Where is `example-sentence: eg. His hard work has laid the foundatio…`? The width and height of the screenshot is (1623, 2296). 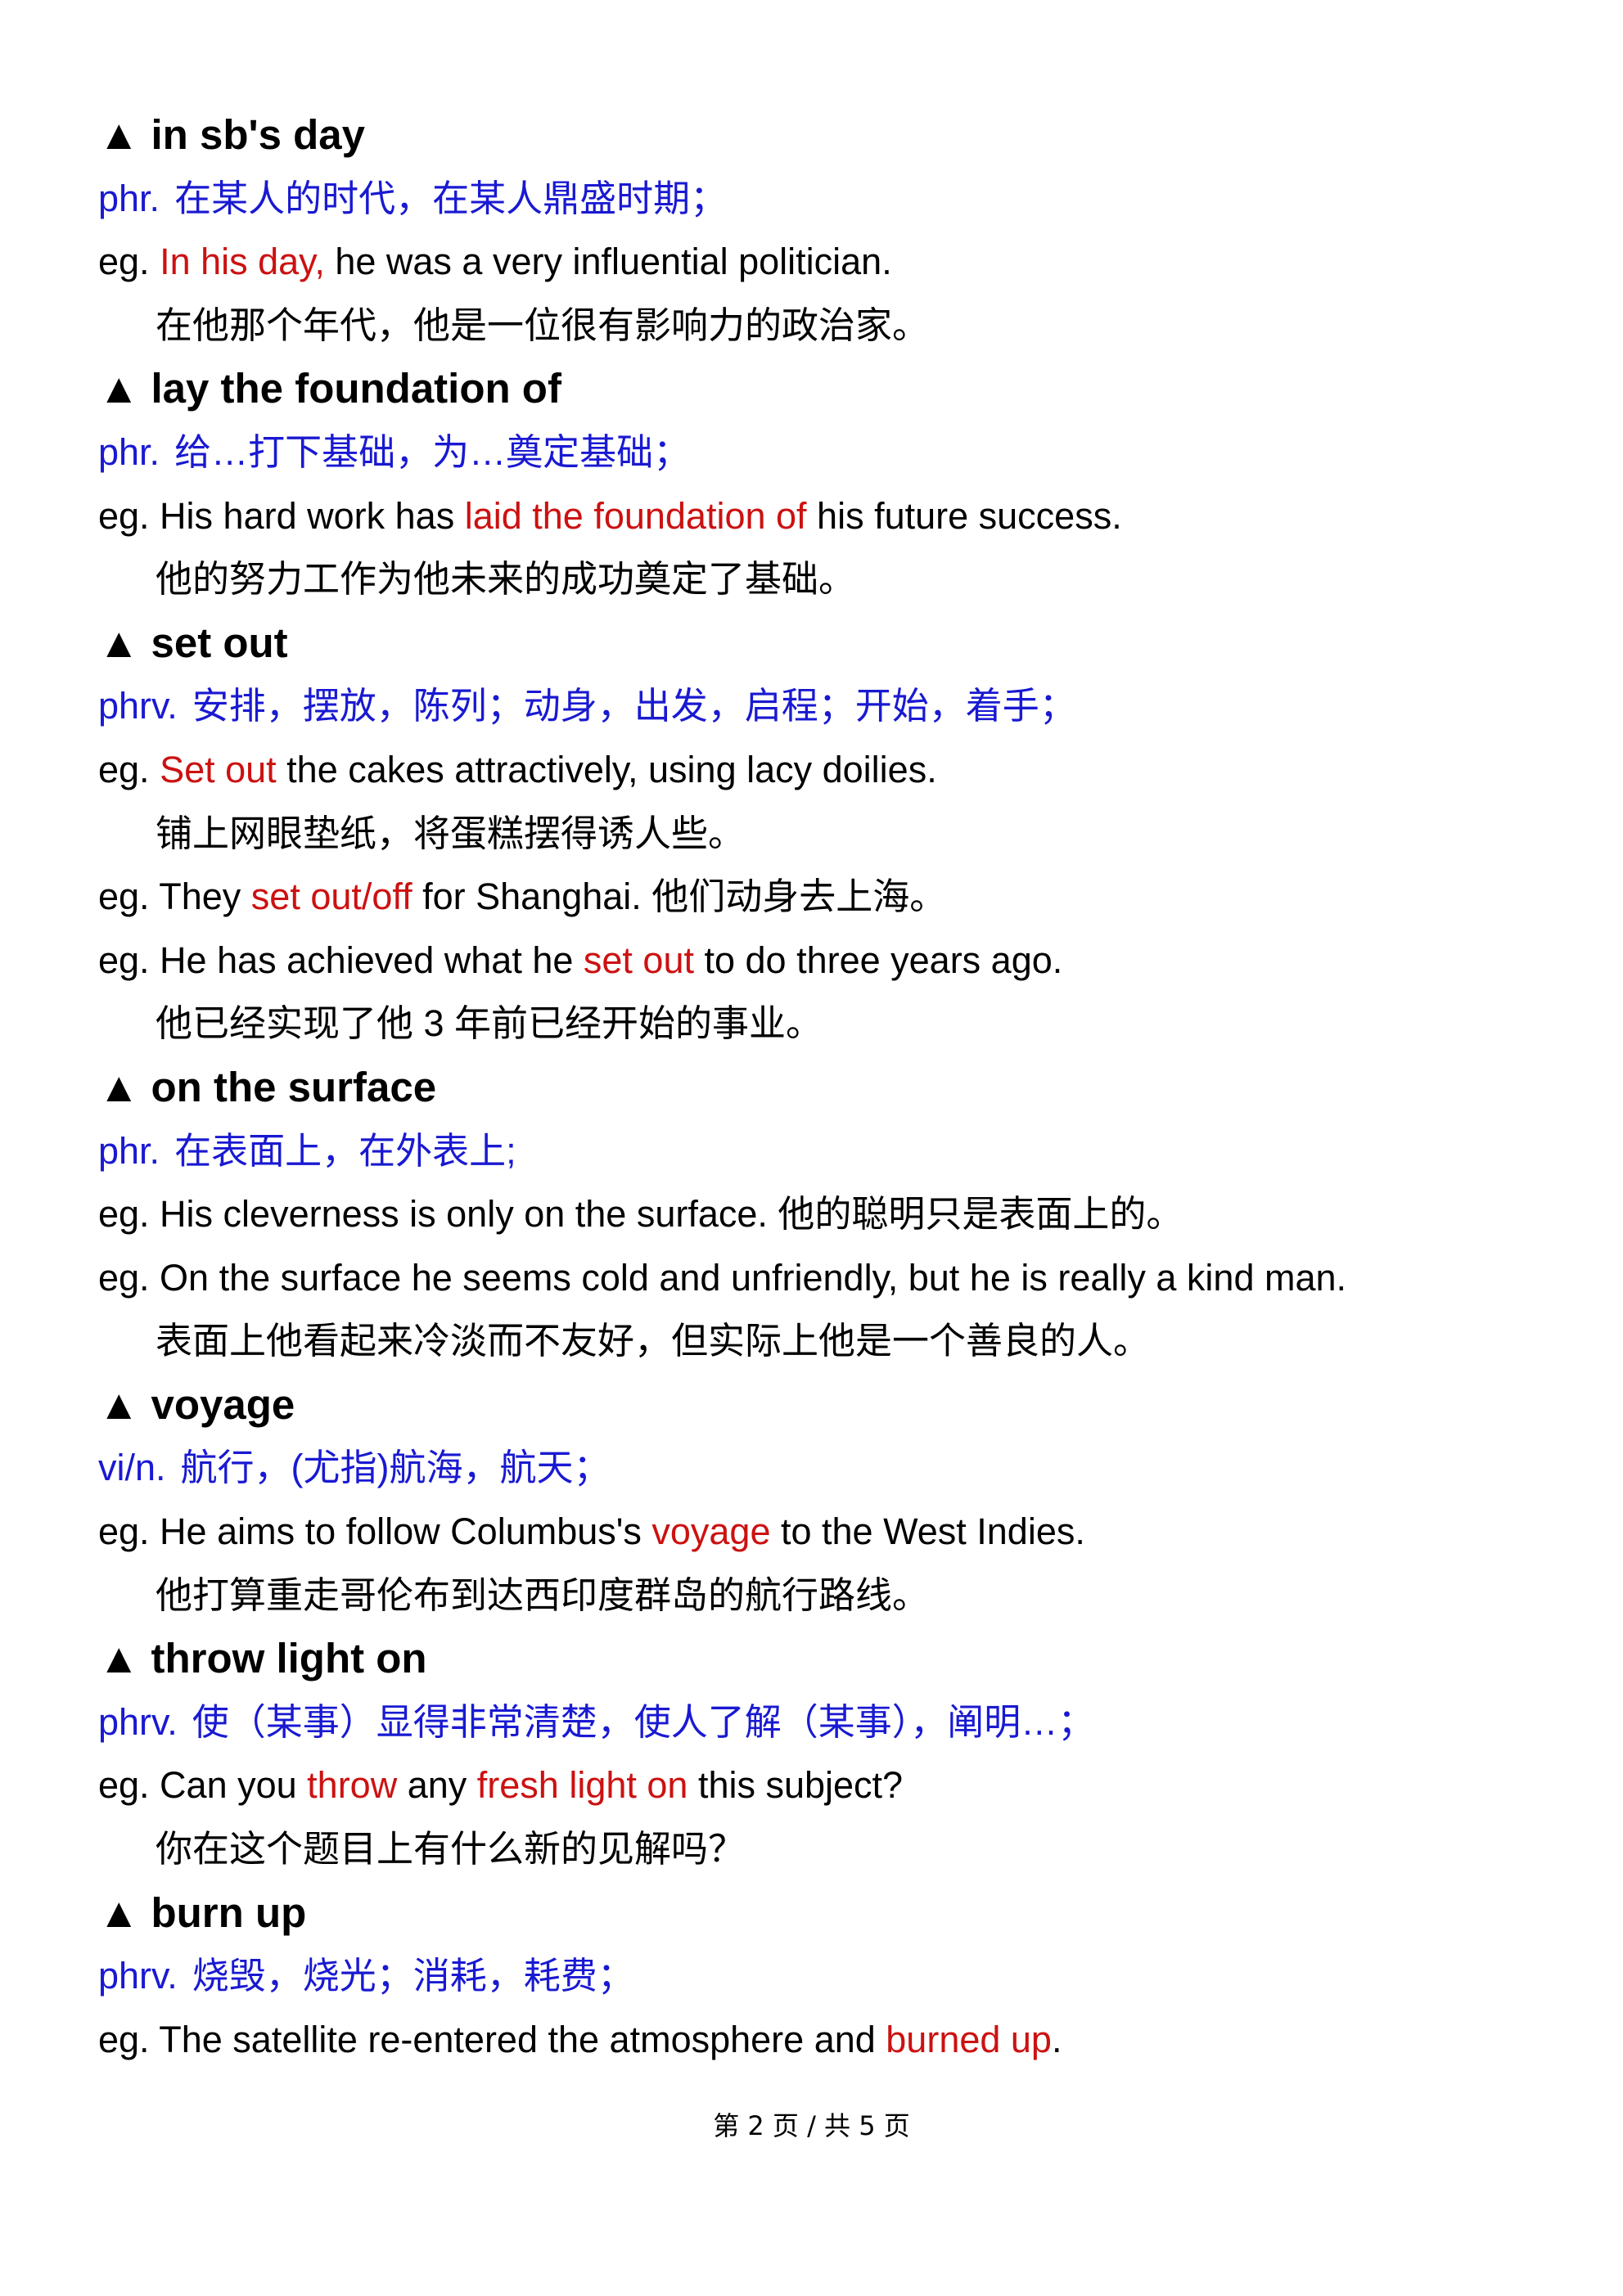
example-sentence: eg. His hard work has laid the foundatio… is located at coordinates (818, 516).